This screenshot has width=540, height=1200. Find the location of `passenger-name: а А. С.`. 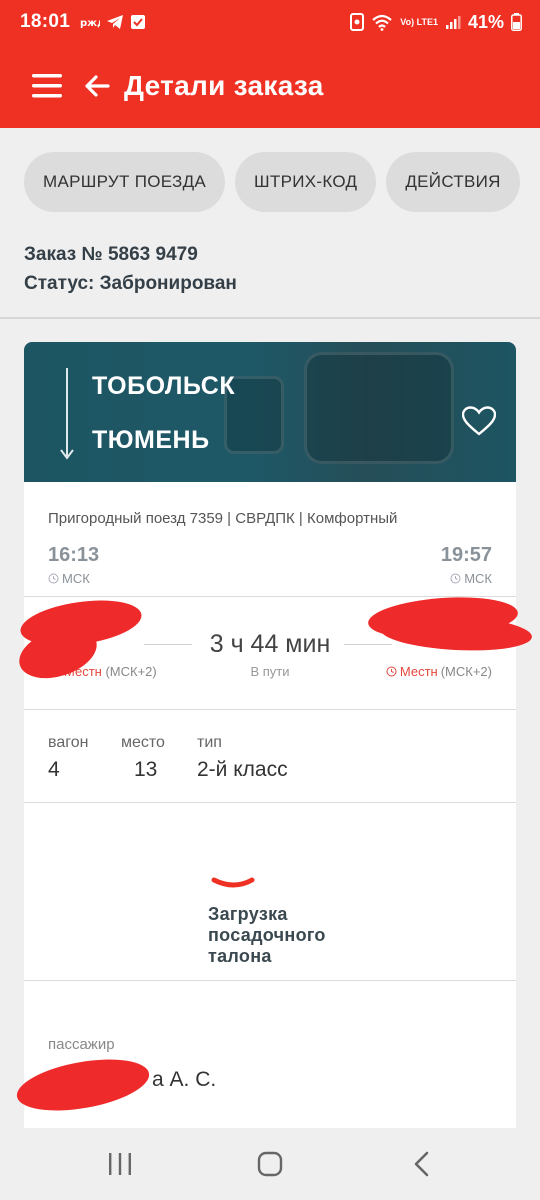

passenger-name: а А. С. is located at coordinates (184, 1079).